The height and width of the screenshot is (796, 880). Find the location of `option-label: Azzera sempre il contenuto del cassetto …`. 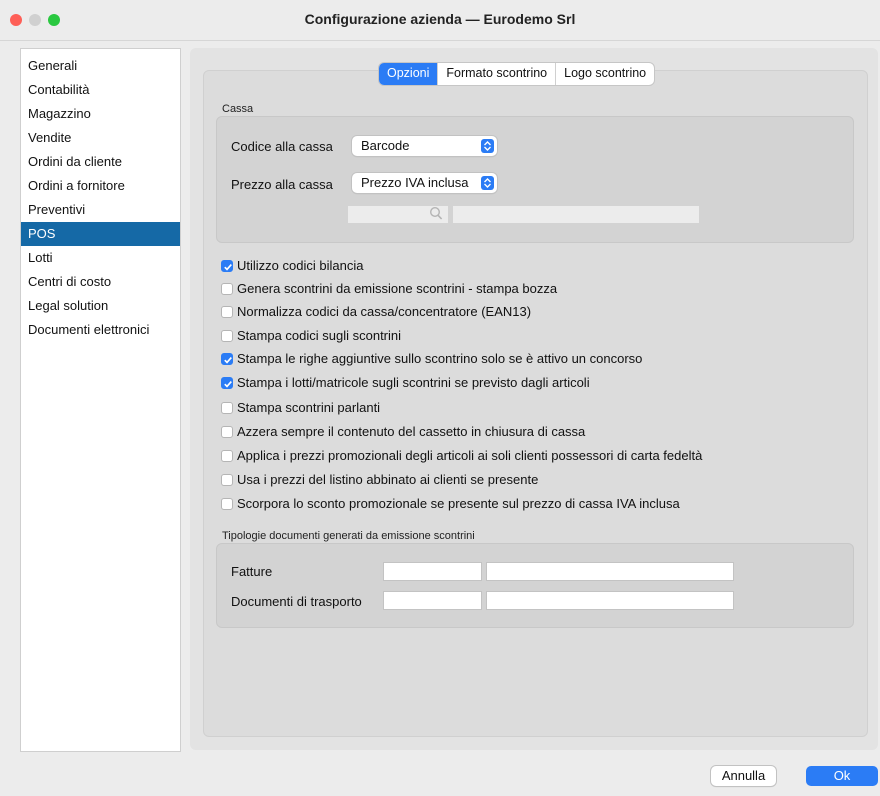

option-label: Azzera sempre il contenuto del cassetto … is located at coordinates (411, 431).